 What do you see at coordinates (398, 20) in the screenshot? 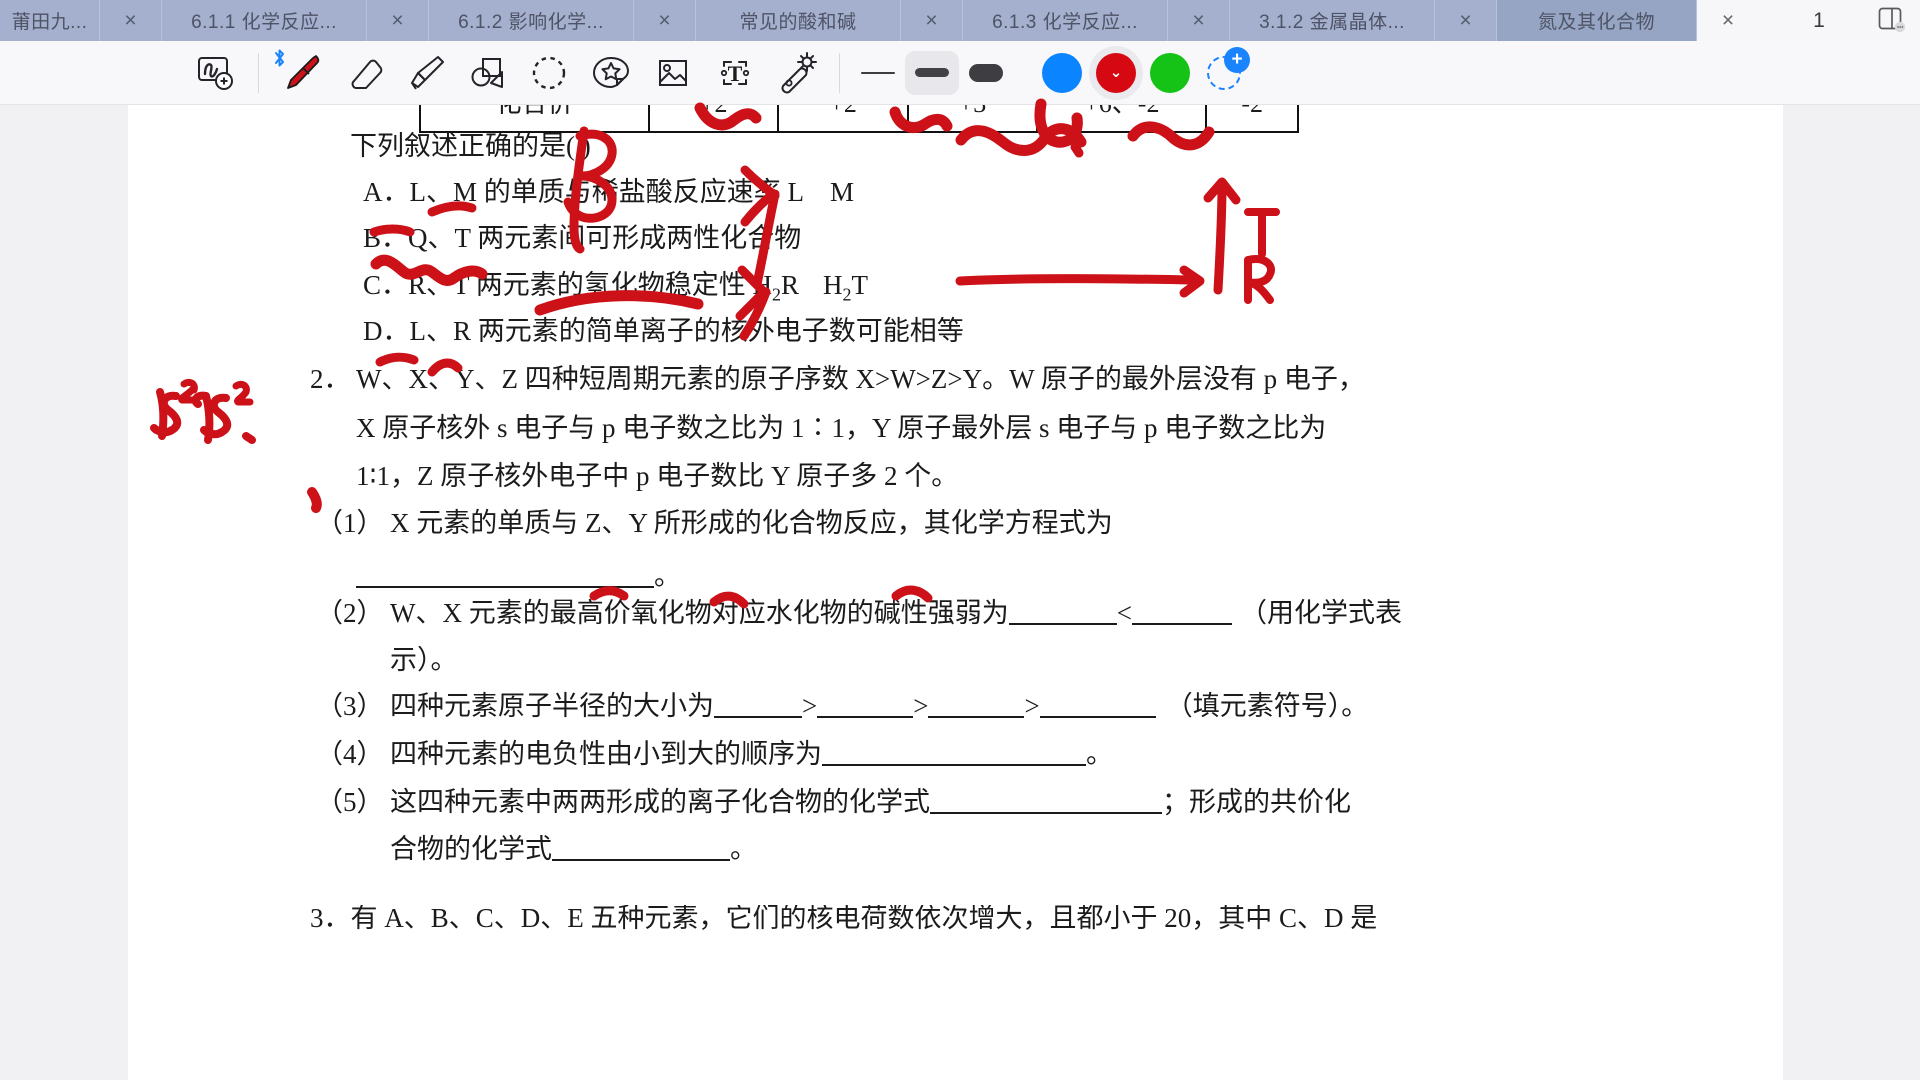
I see `tab-close-1: ×` at bounding box center [398, 20].